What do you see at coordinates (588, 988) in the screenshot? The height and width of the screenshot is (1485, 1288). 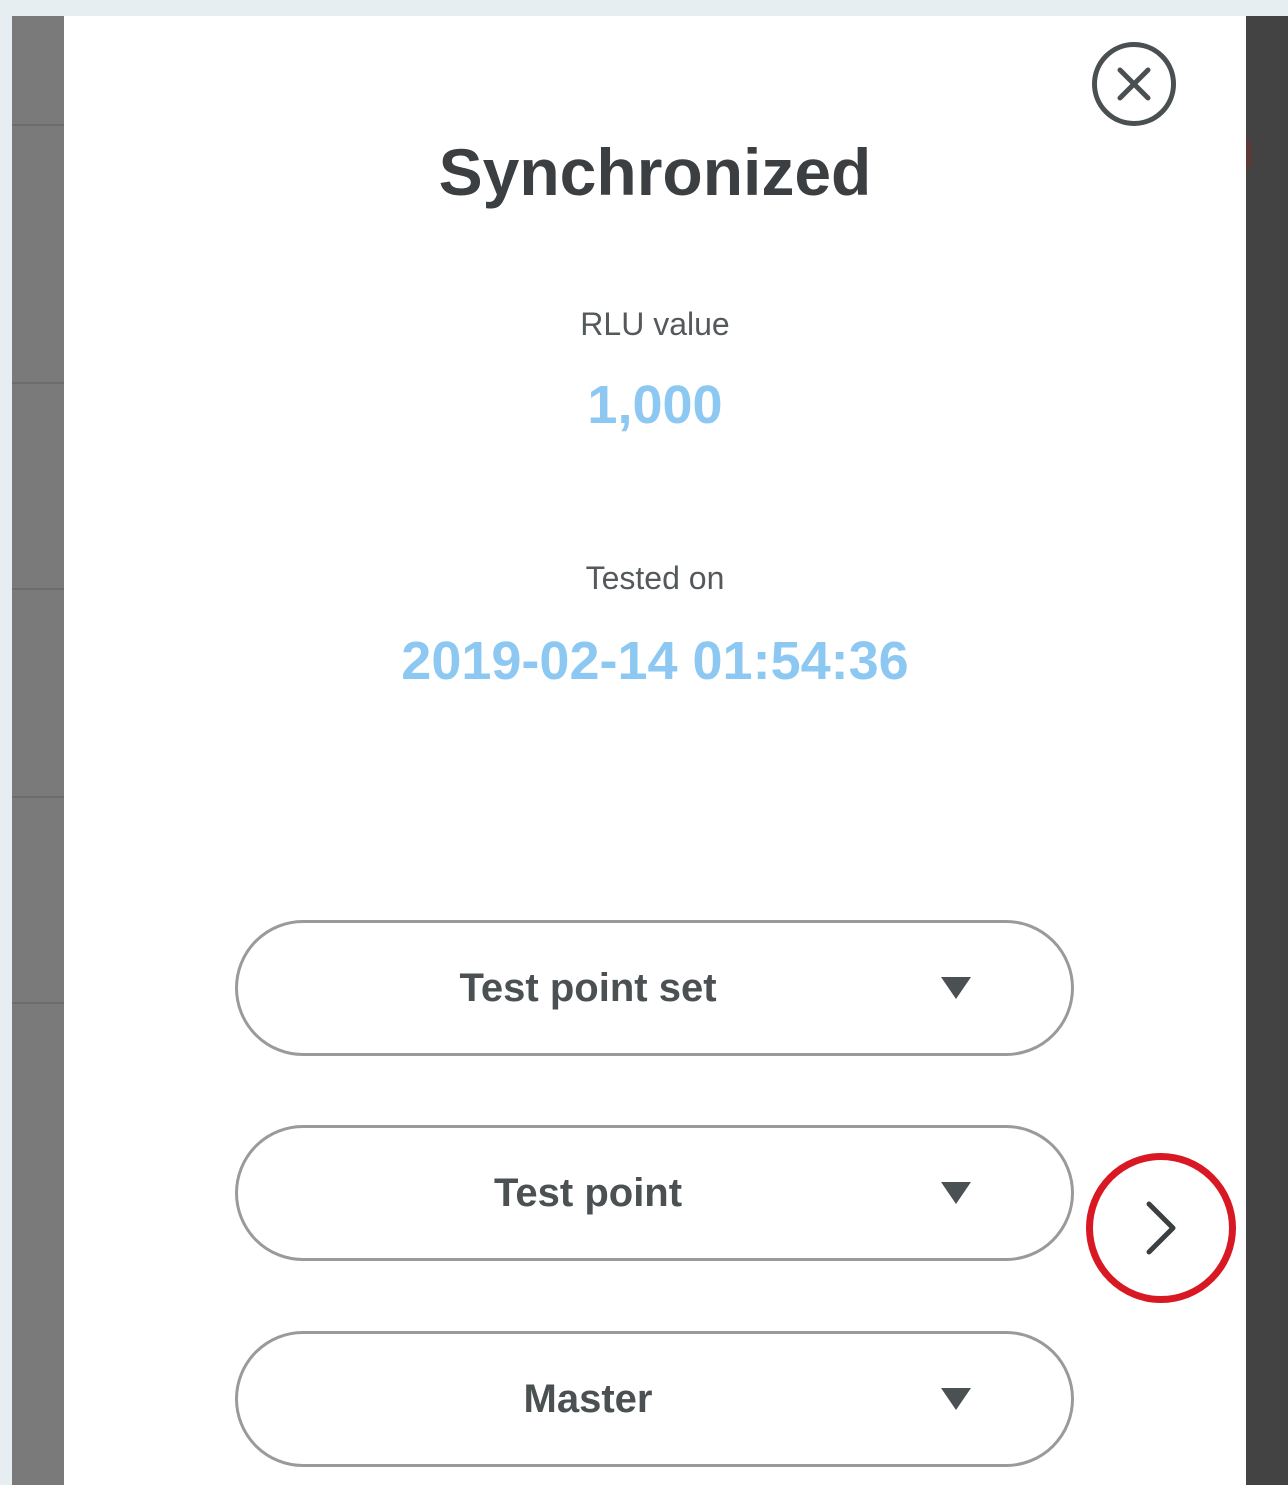 I see `select-label: Test point set` at bounding box center [588, 988].